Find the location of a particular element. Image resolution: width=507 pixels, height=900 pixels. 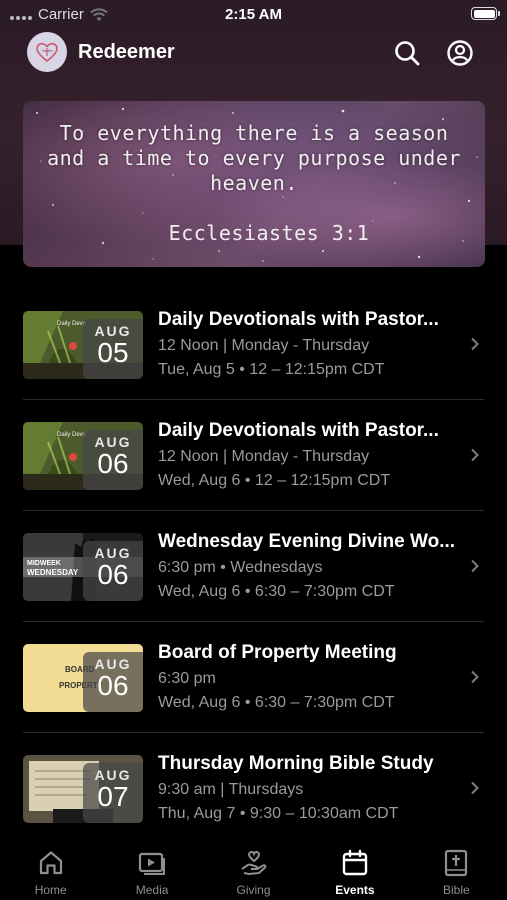

app-header: Redeemer is located at coordinates (253, 53).